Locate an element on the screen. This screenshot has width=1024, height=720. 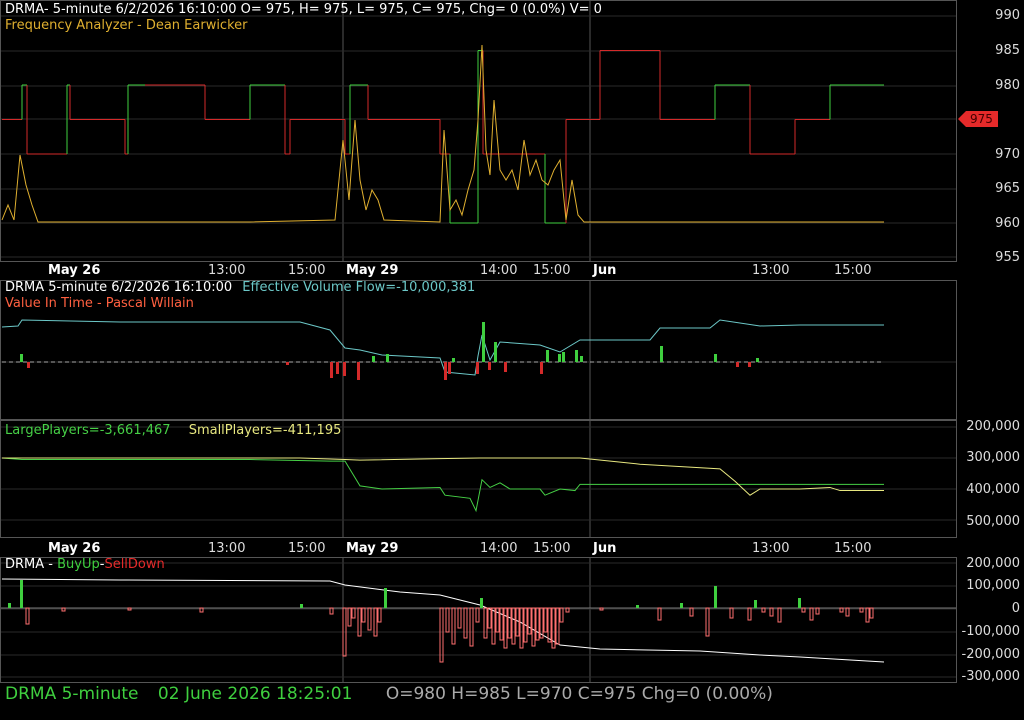
y-tick: -100,000 is located at coordinates (990, 631).